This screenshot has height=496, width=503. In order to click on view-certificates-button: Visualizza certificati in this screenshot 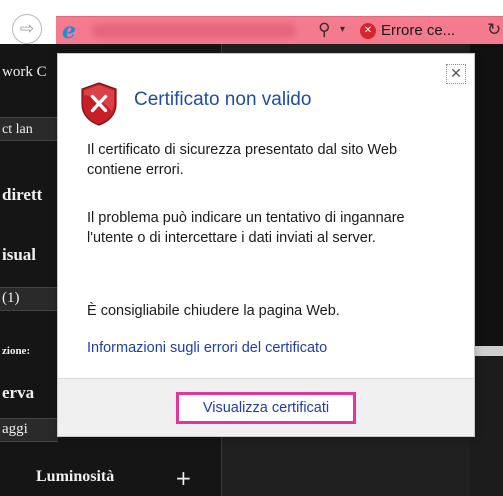, I will do `click(266, 408)`.